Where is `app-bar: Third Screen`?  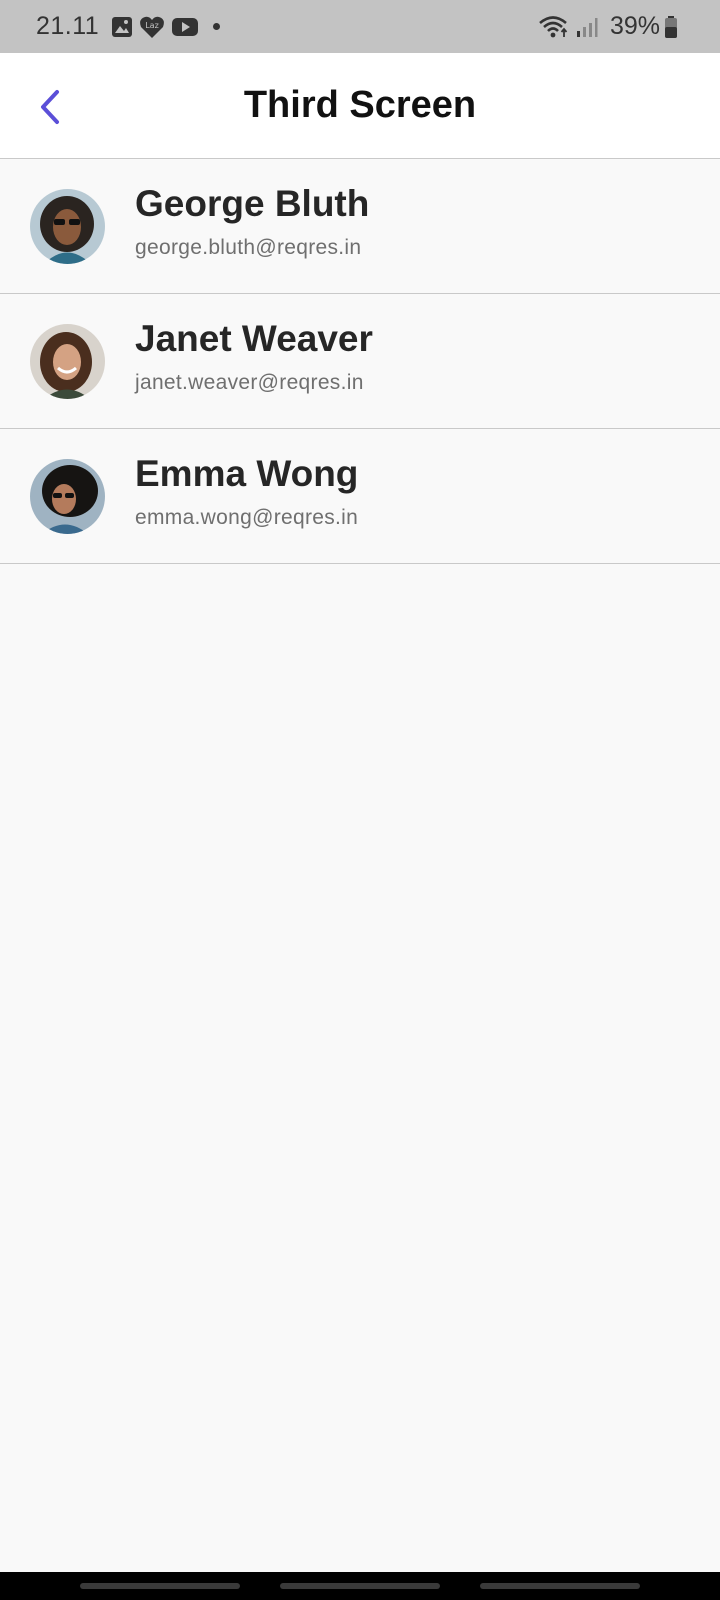 app-bar: Third Screen is located at coordinates (360, 106).